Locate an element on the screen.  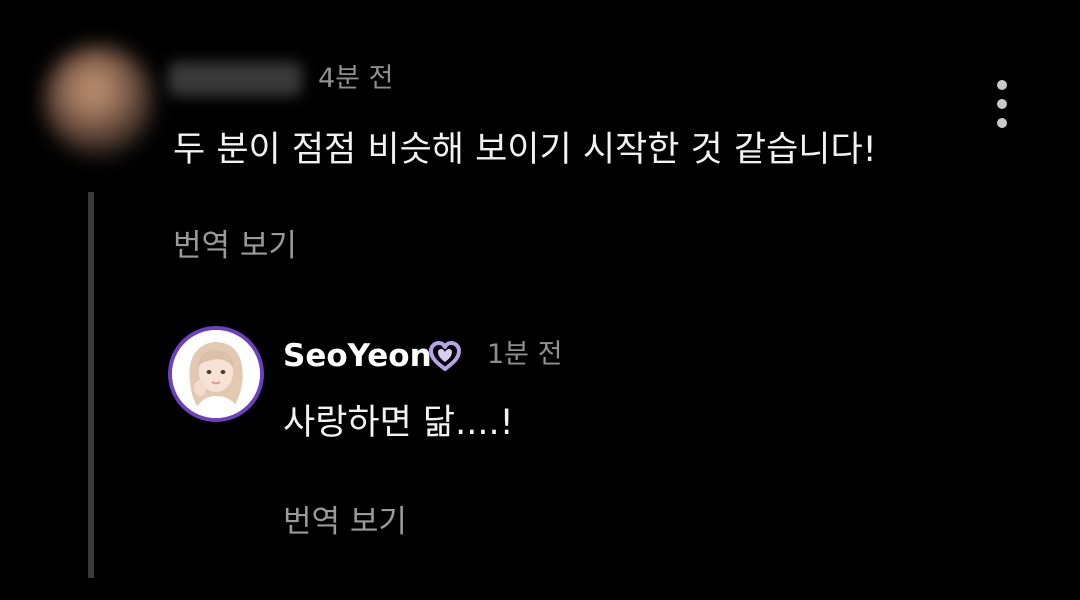
reply-avatar is located at coordinates (216, 374).